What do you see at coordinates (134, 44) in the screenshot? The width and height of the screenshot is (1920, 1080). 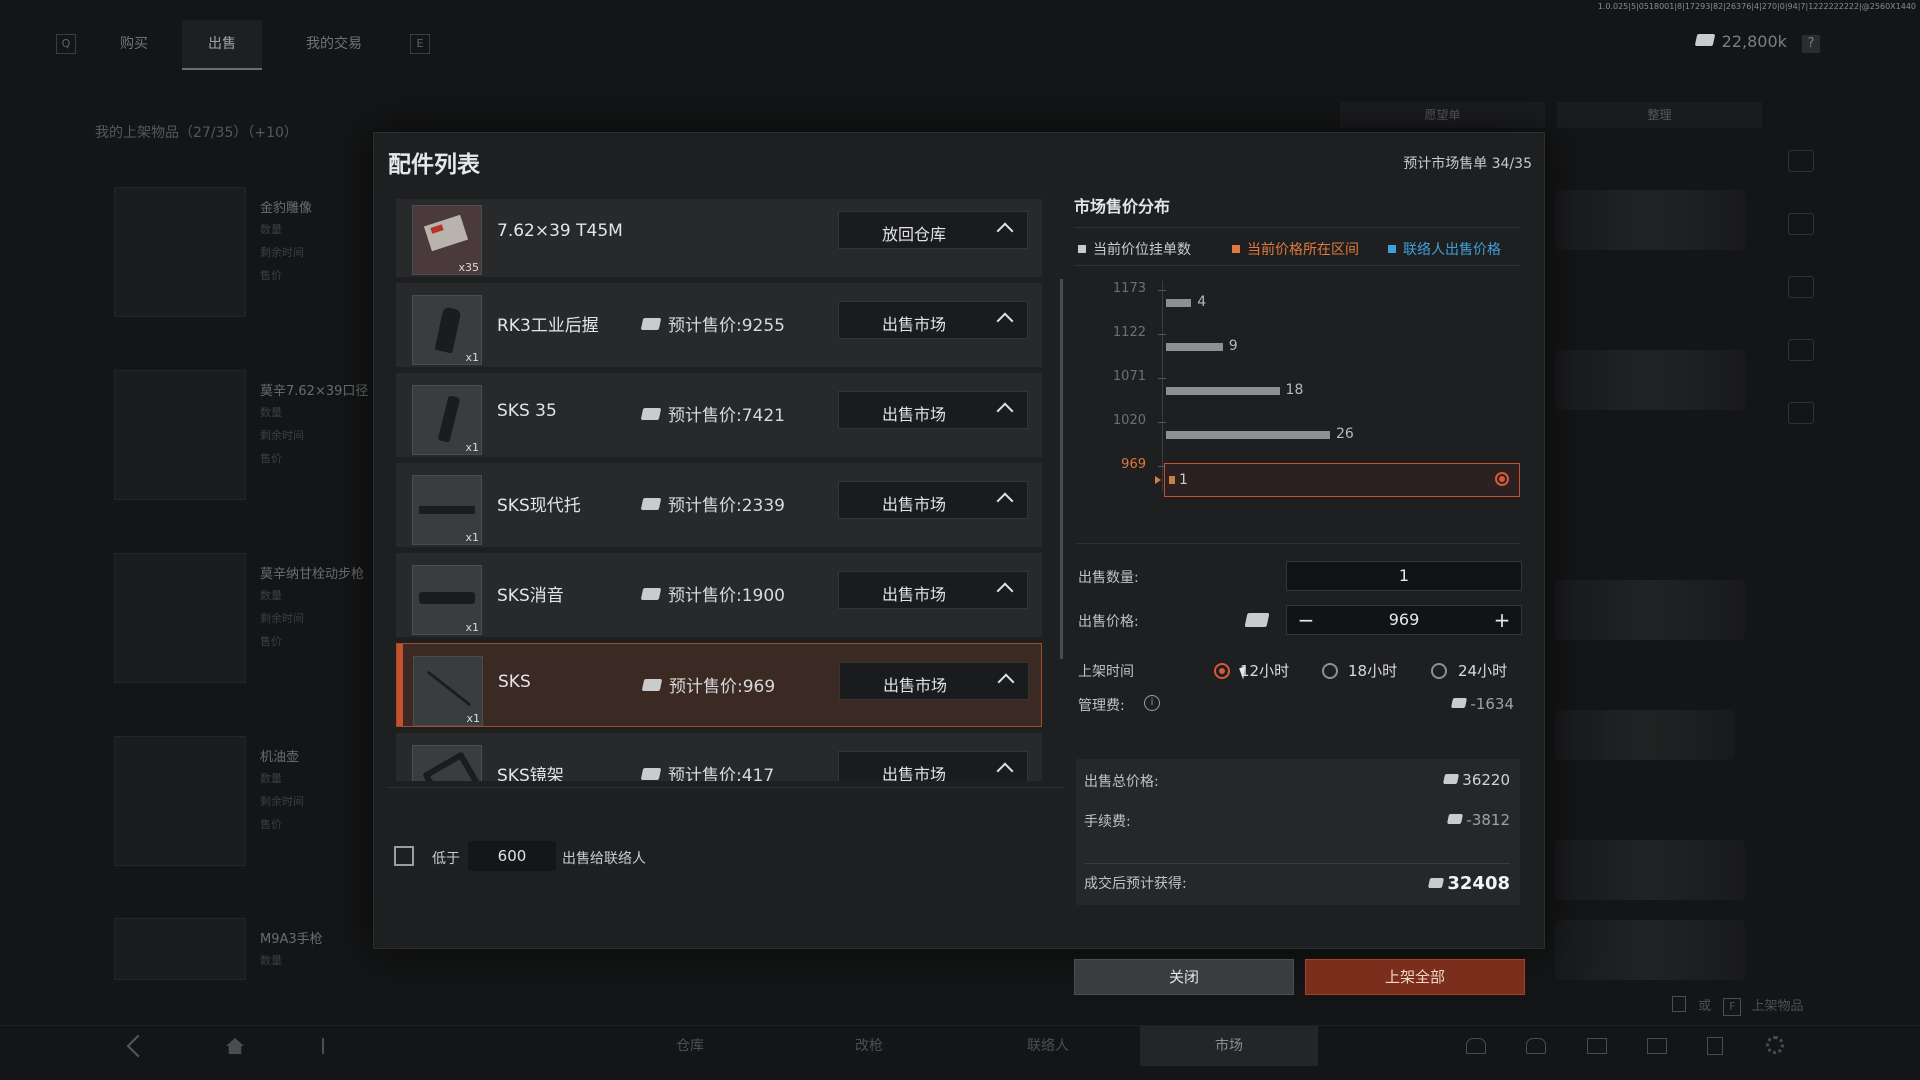 I see `tab-buy: 购买` at bounding box center [134, 44].